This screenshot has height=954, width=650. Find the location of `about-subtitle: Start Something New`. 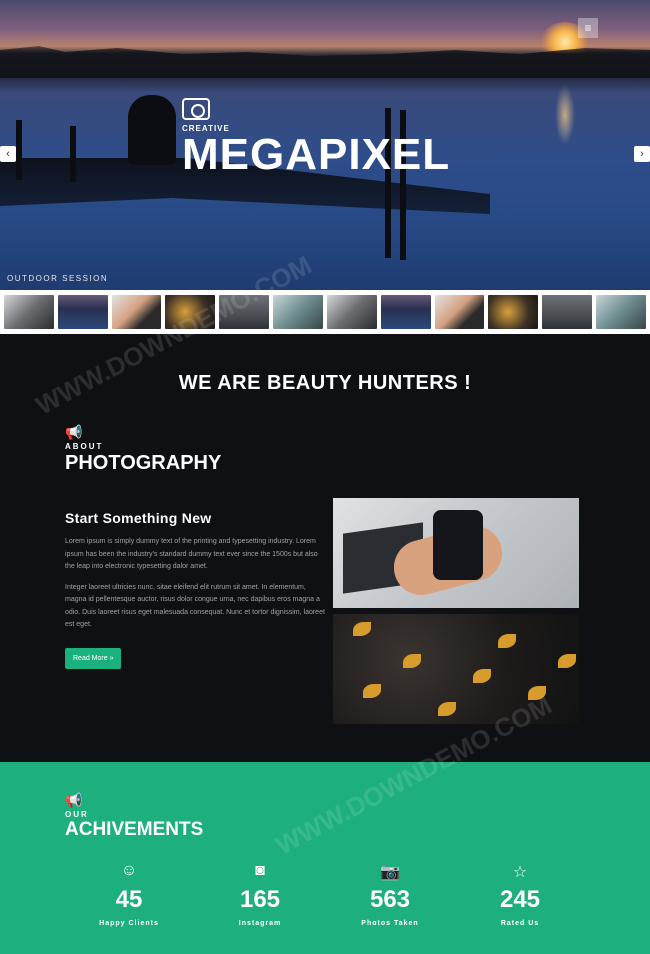

about-subtitle: Start Something New is located at coordinates (138, 518).